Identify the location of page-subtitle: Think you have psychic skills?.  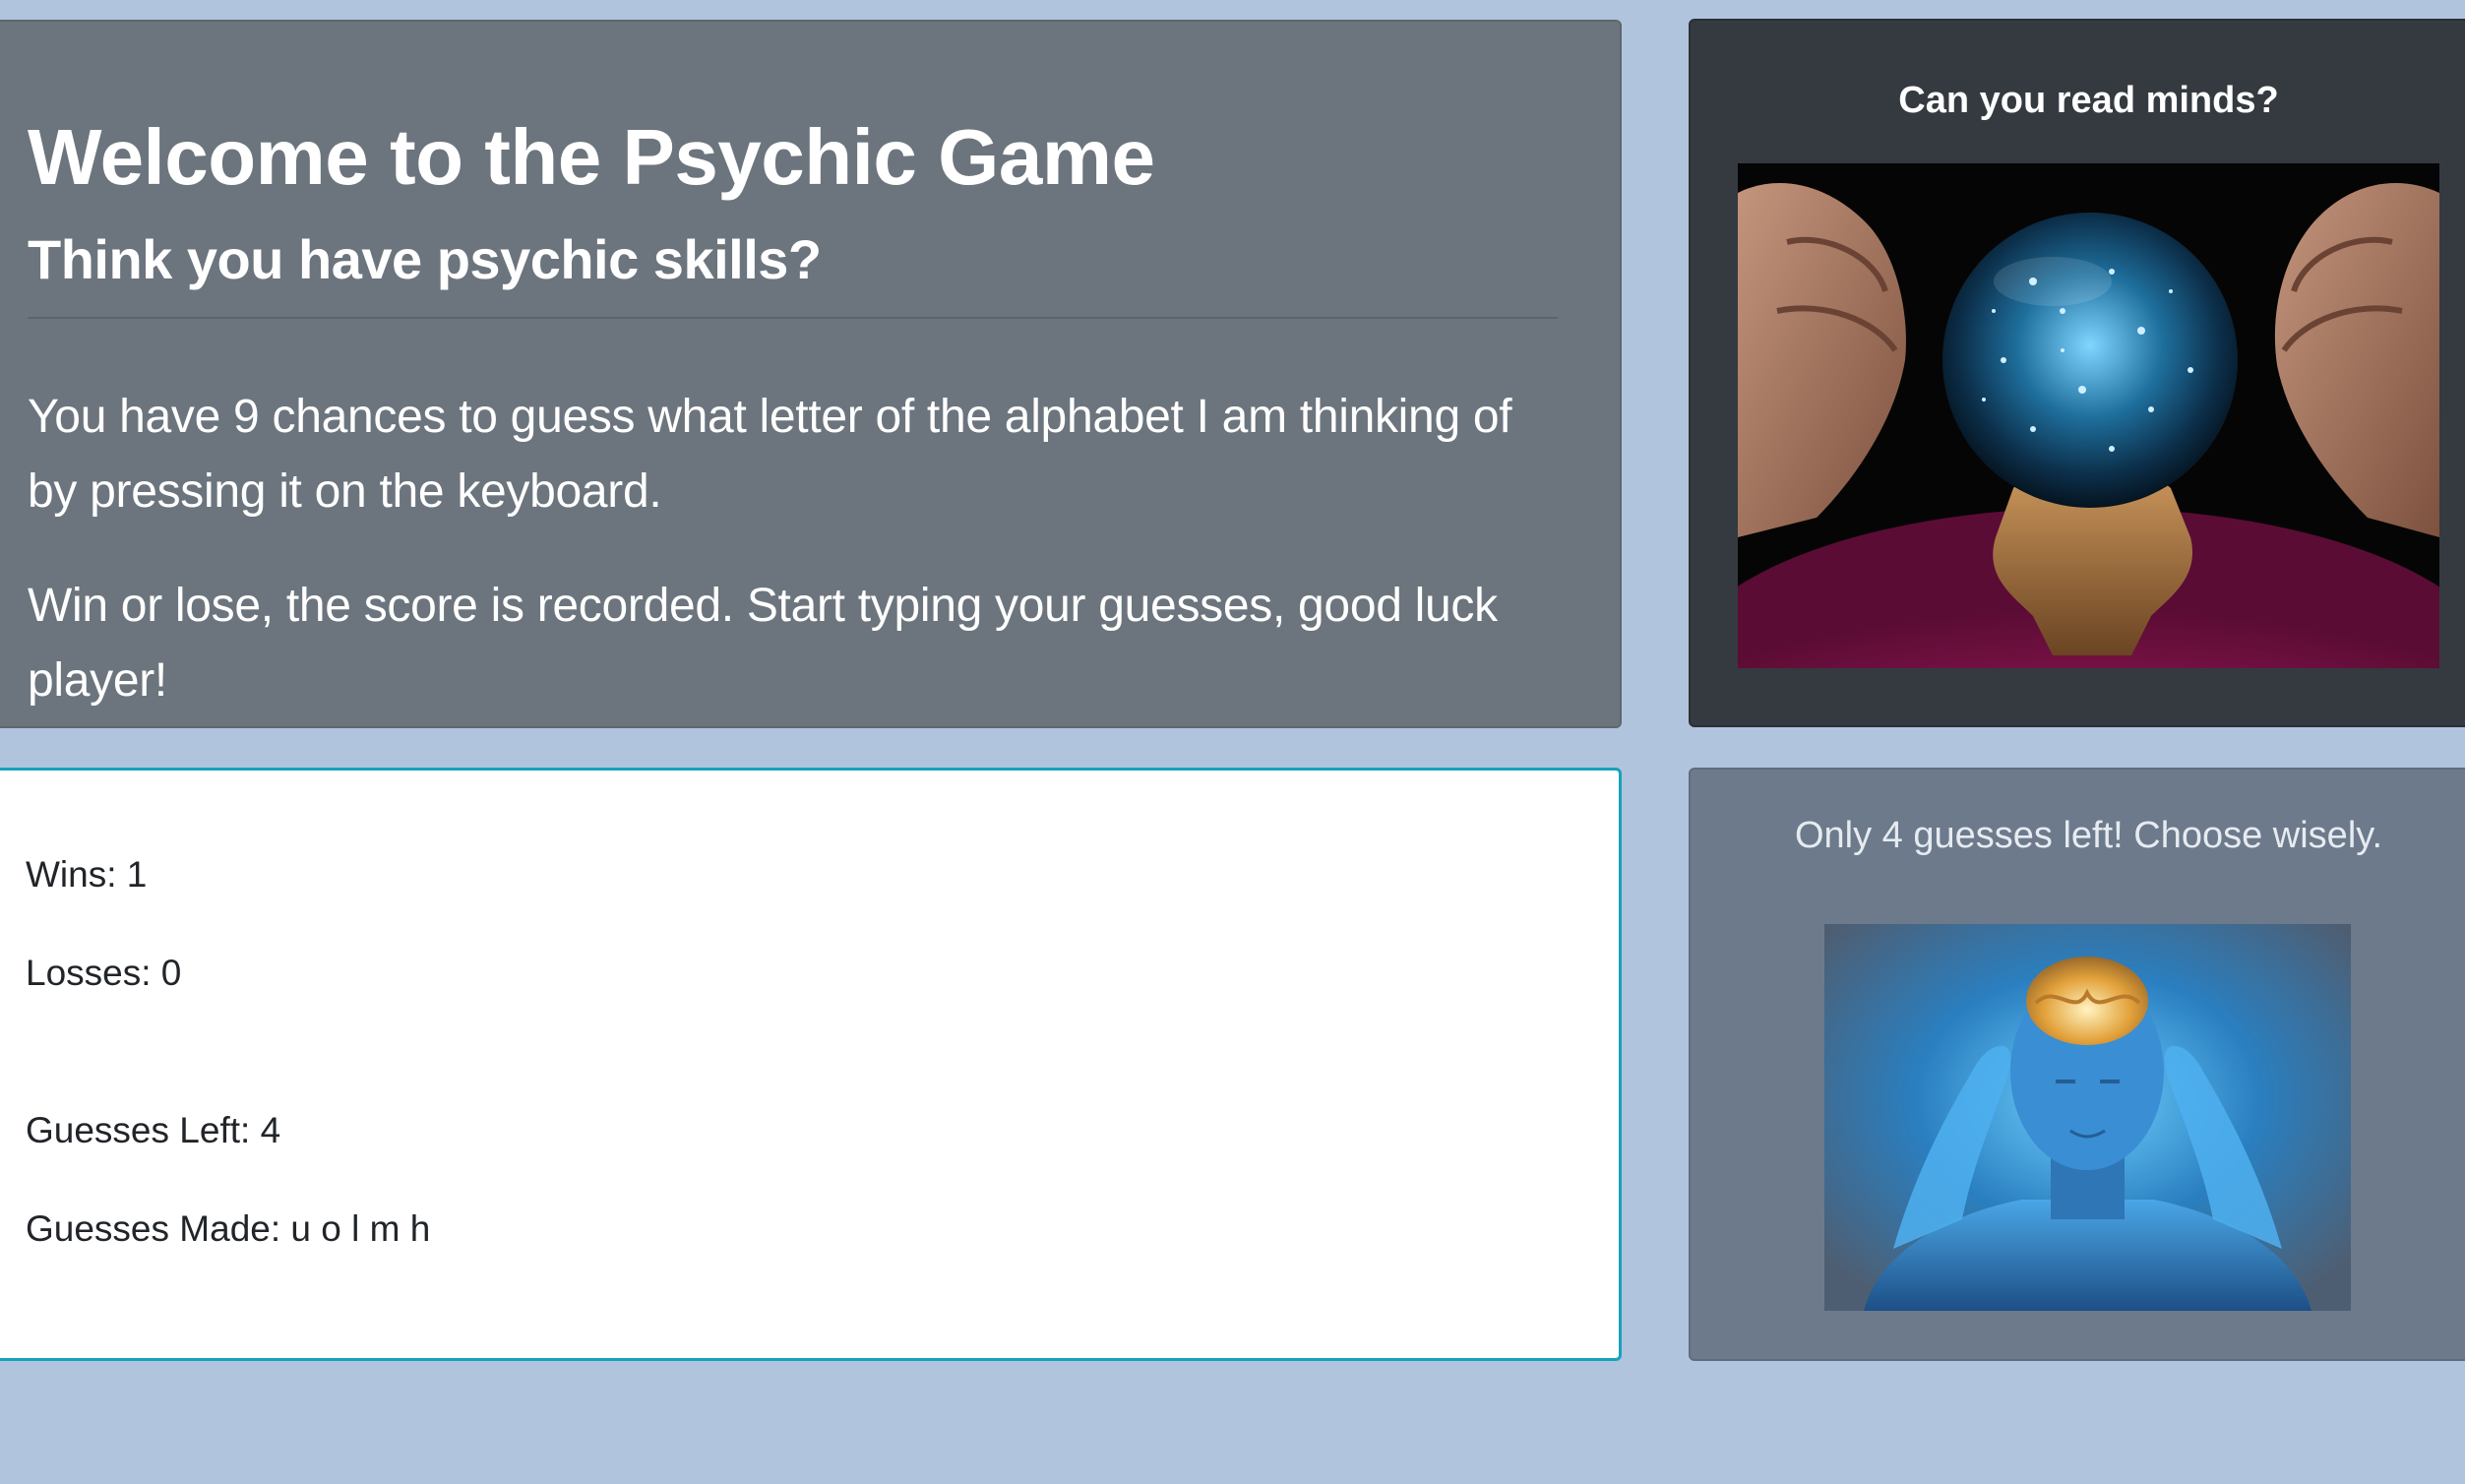
(425, 259).